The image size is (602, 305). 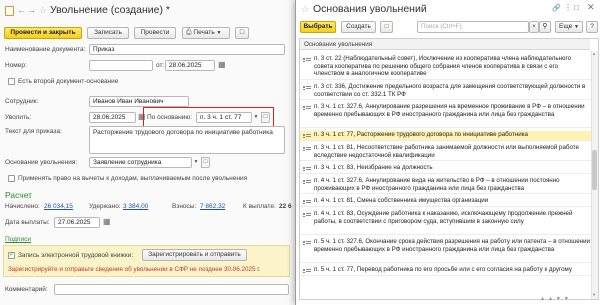 What do you see at coordinates (566, 26) in the screenshot?
I see `more-label: Еще` at bounding box center [566, 26].